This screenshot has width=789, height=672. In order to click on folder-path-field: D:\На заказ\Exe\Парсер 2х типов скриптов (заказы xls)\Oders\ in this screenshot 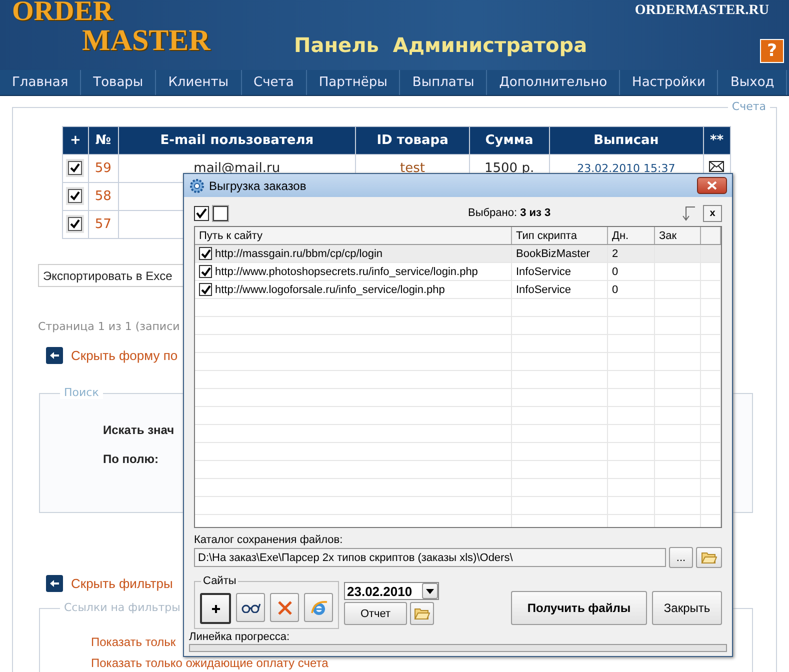, I will do `click(430, 557)`.